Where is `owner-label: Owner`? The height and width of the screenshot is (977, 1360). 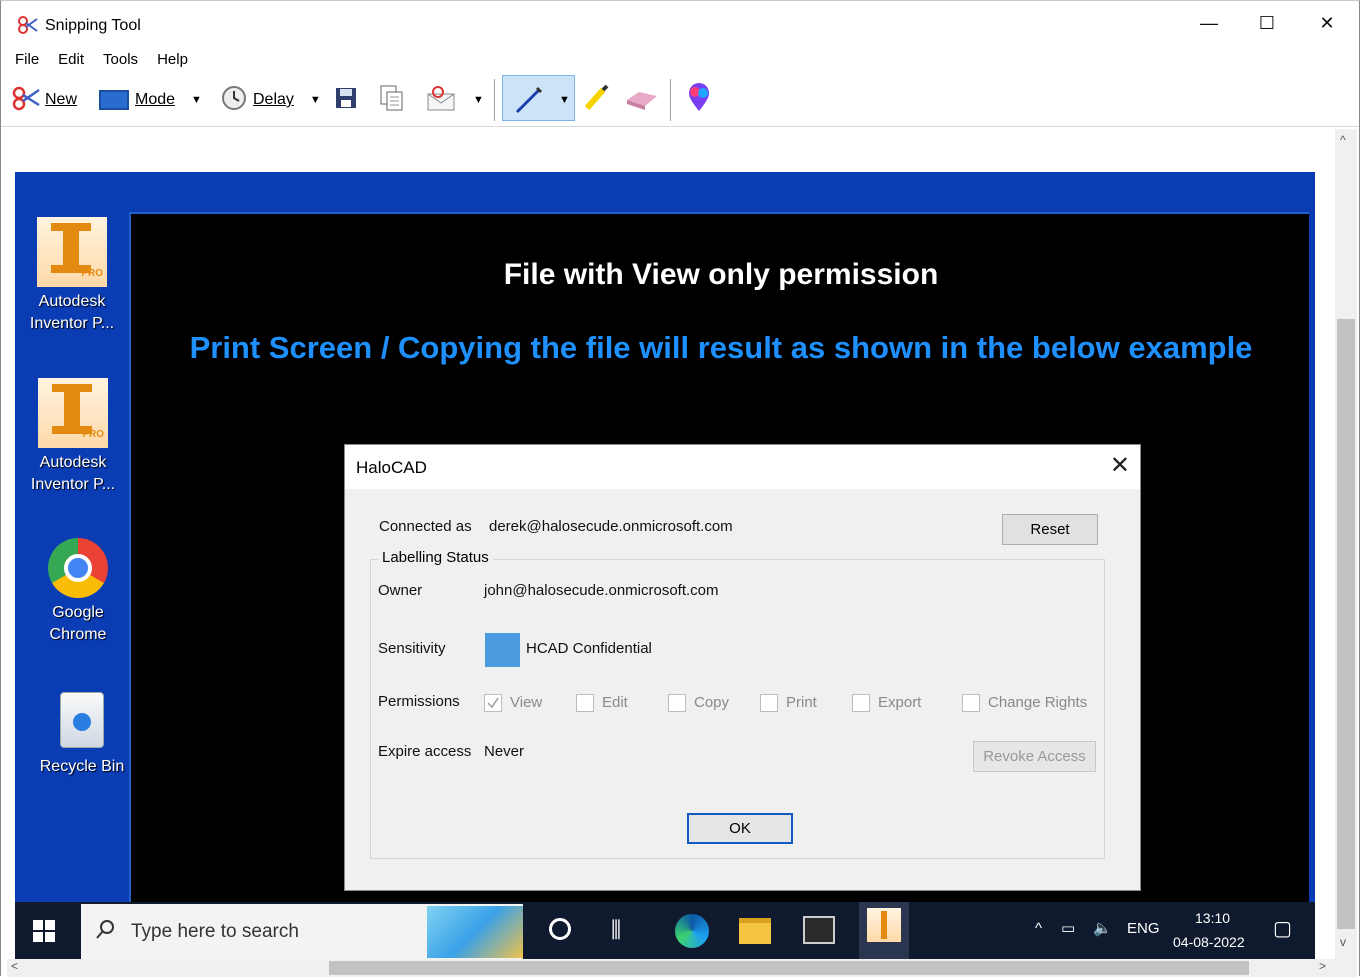
owner-label: Owner is located at coordinates (400, 590).